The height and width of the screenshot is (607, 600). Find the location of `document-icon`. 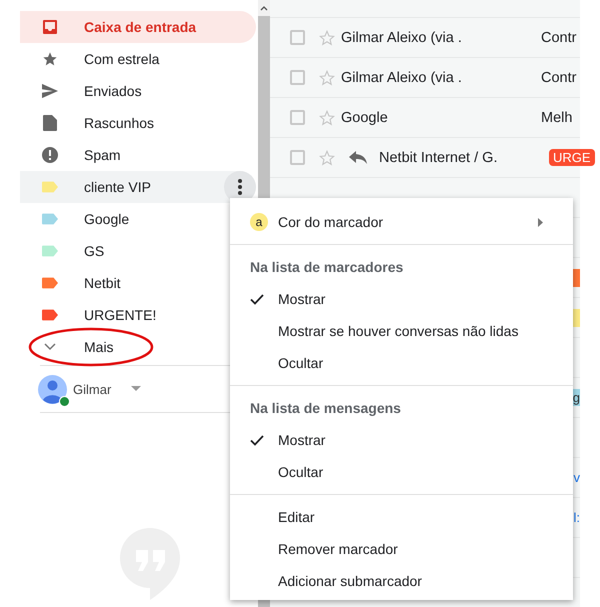

document-icon is located at coordinates (50, 123).